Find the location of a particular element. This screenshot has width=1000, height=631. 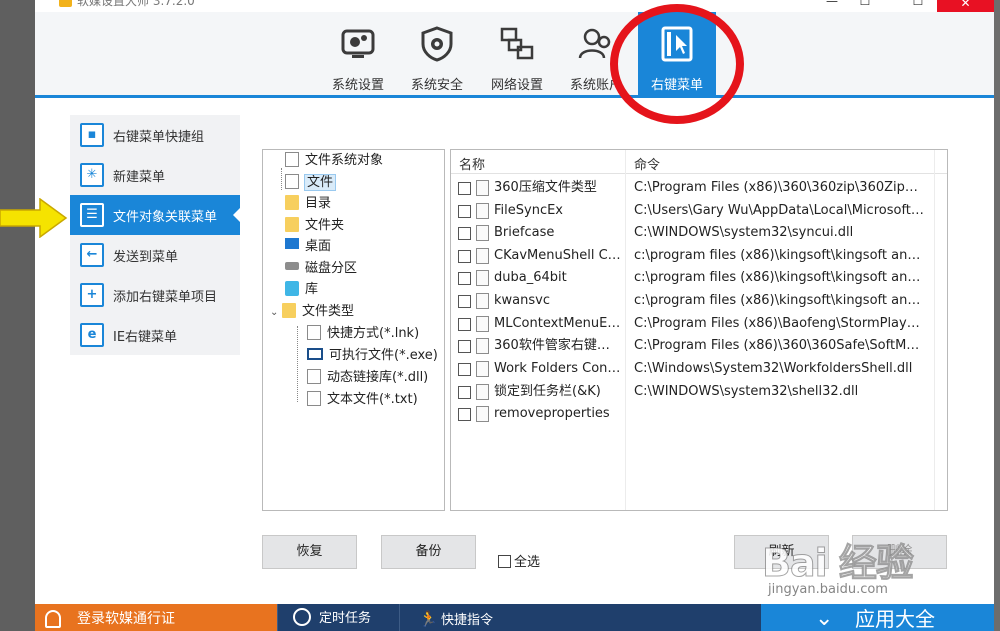

bookmark-icon: ▪ is located at coordinates (92, 135).